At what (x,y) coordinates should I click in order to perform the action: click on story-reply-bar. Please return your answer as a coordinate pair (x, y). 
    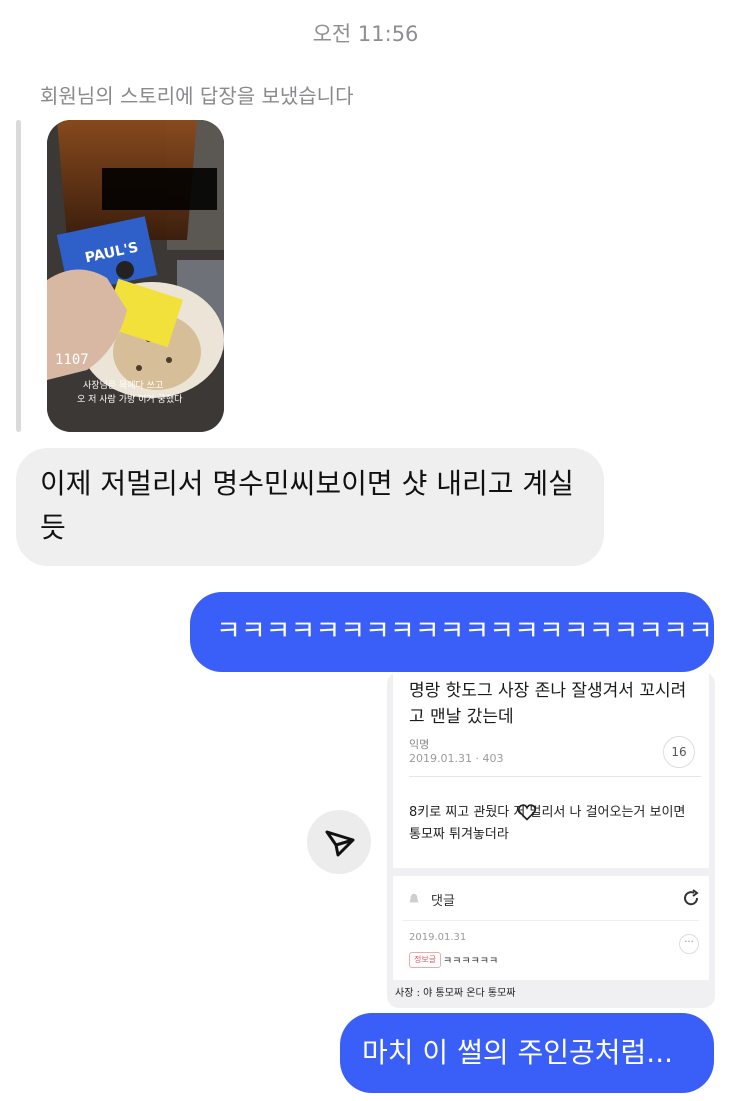
    Looking at the image, I should click on (18, 276).